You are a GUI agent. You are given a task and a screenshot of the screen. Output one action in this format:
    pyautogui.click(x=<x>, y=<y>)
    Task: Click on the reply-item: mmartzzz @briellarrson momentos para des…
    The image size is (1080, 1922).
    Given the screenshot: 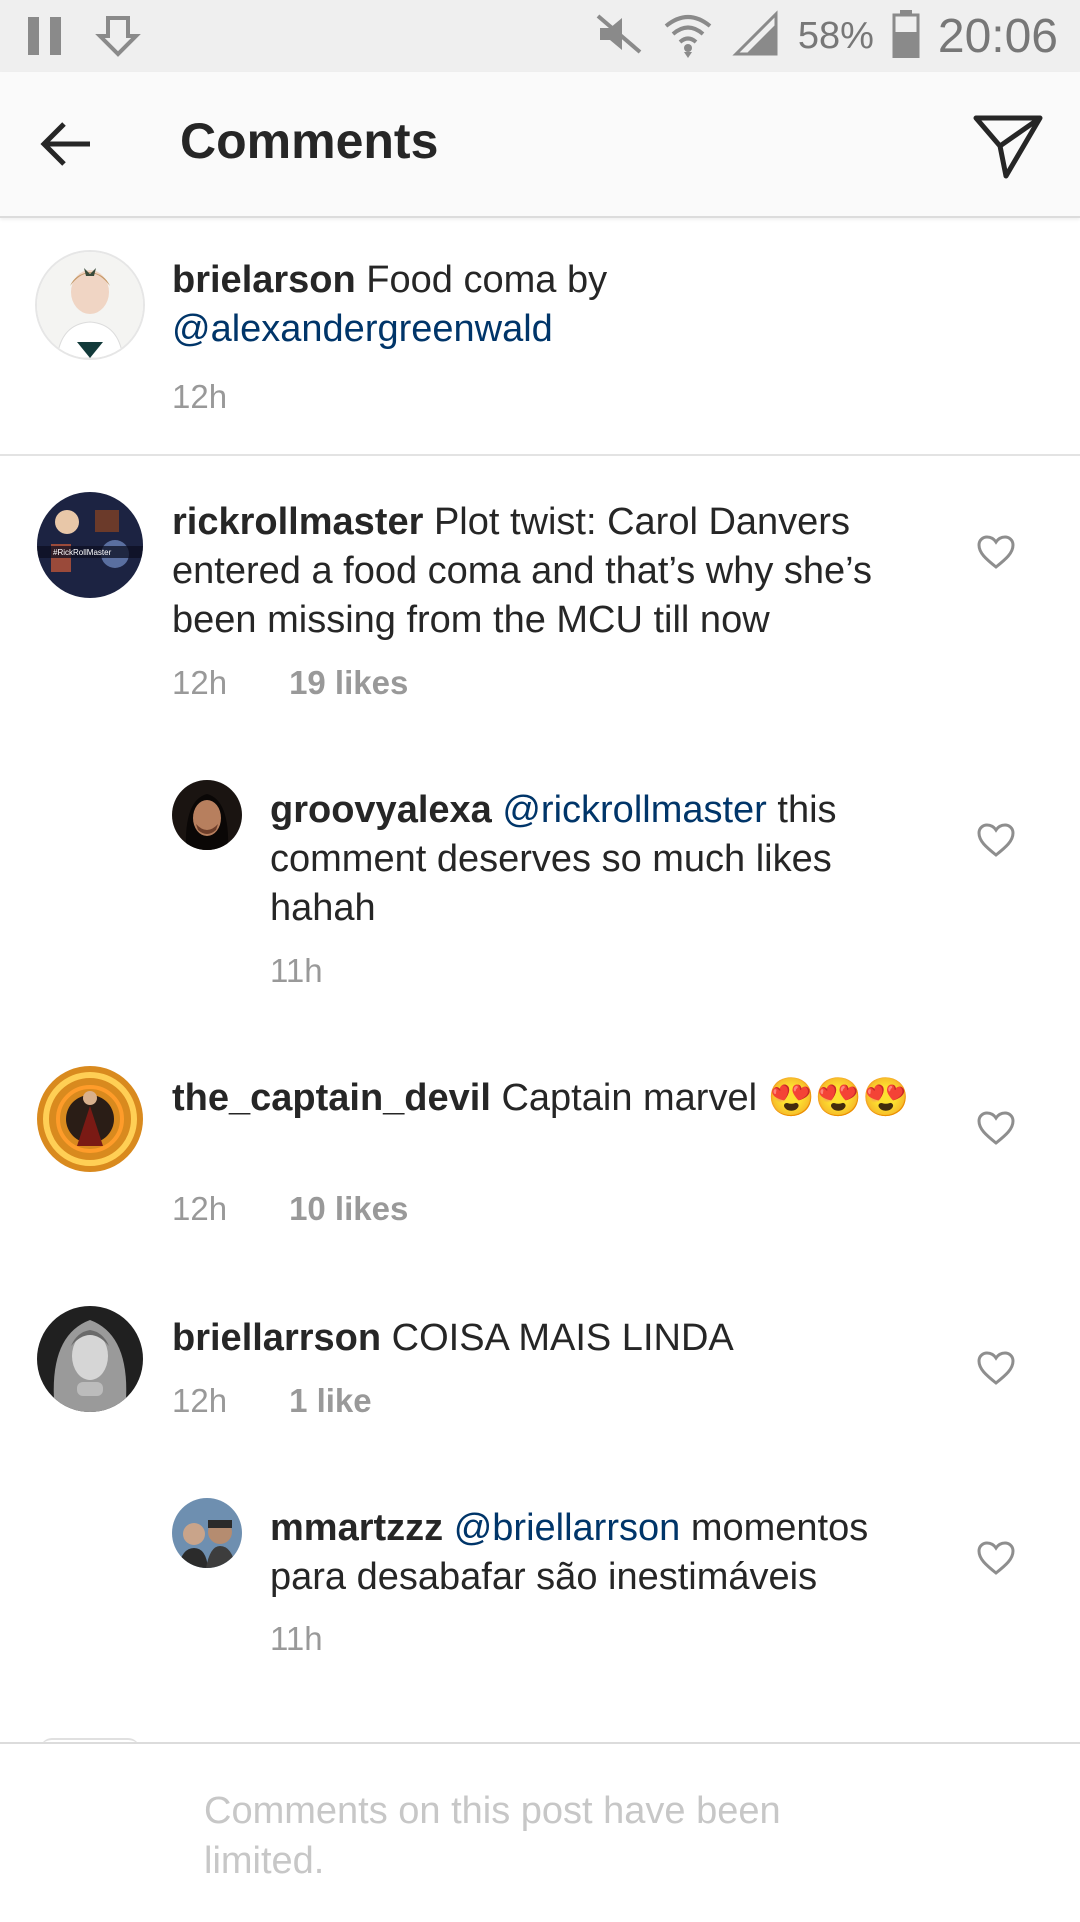 What is the action you would take?
    pyautogui.click(x=540, y=1598)
    